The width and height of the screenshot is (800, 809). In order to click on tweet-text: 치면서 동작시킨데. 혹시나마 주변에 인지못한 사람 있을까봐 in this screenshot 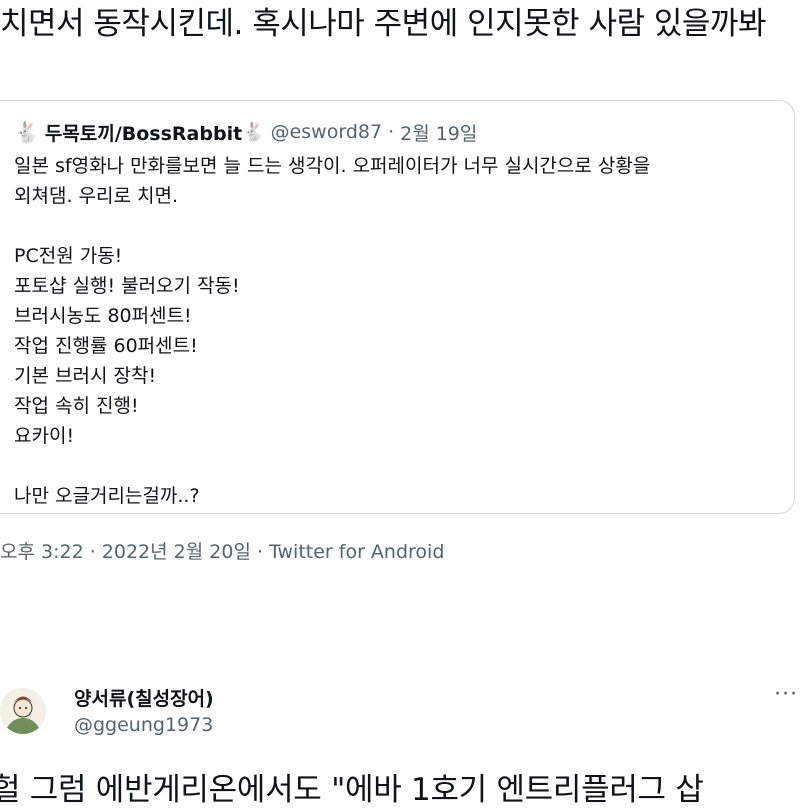, I will do `click(383, 24)`.